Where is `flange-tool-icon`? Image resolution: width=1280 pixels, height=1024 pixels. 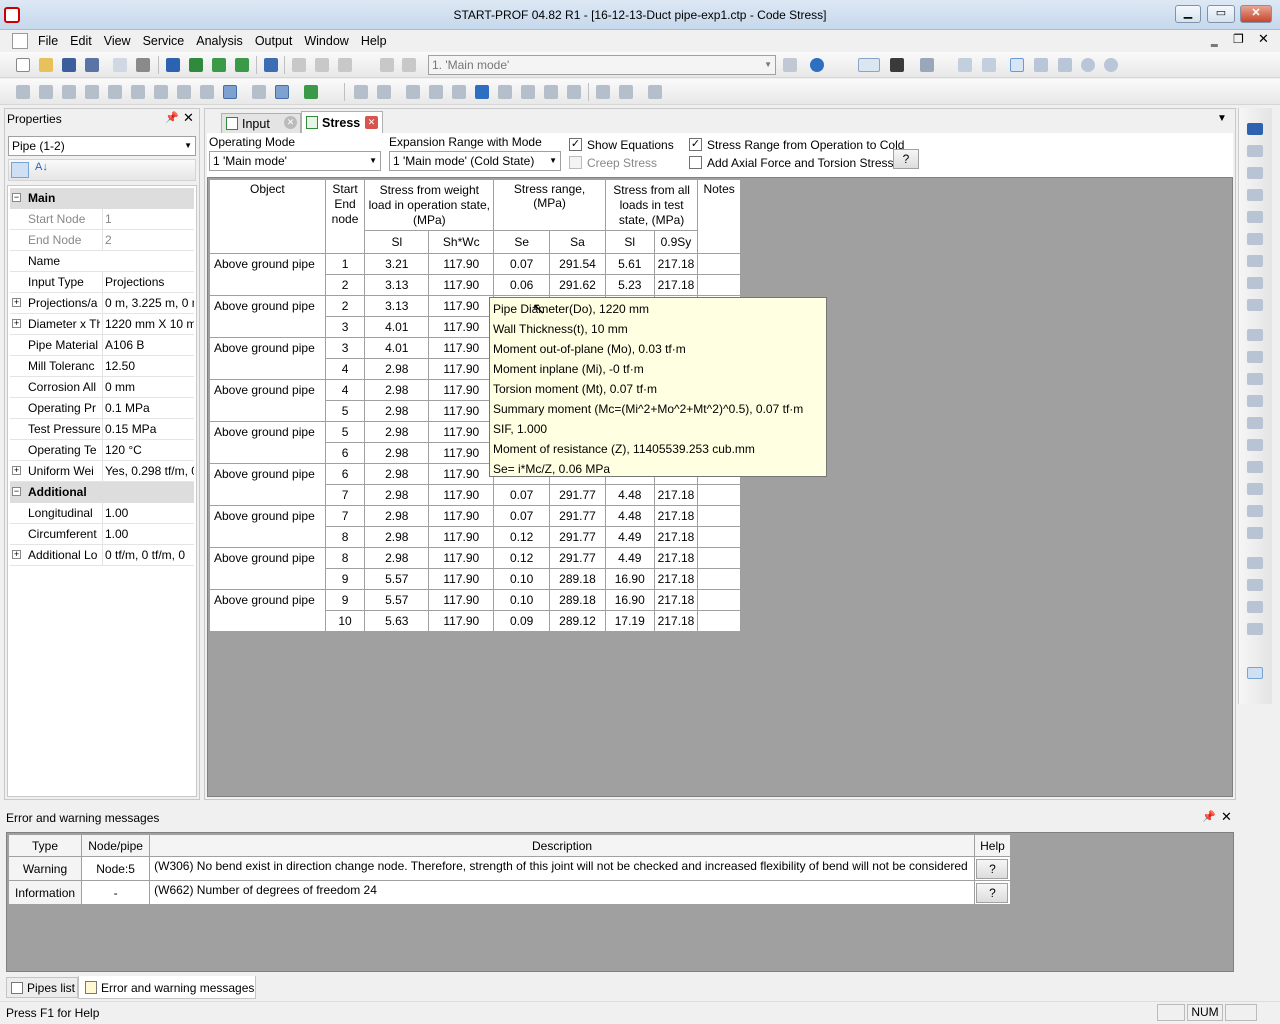
flange-tool-icon is located at coordinates (138, 92).